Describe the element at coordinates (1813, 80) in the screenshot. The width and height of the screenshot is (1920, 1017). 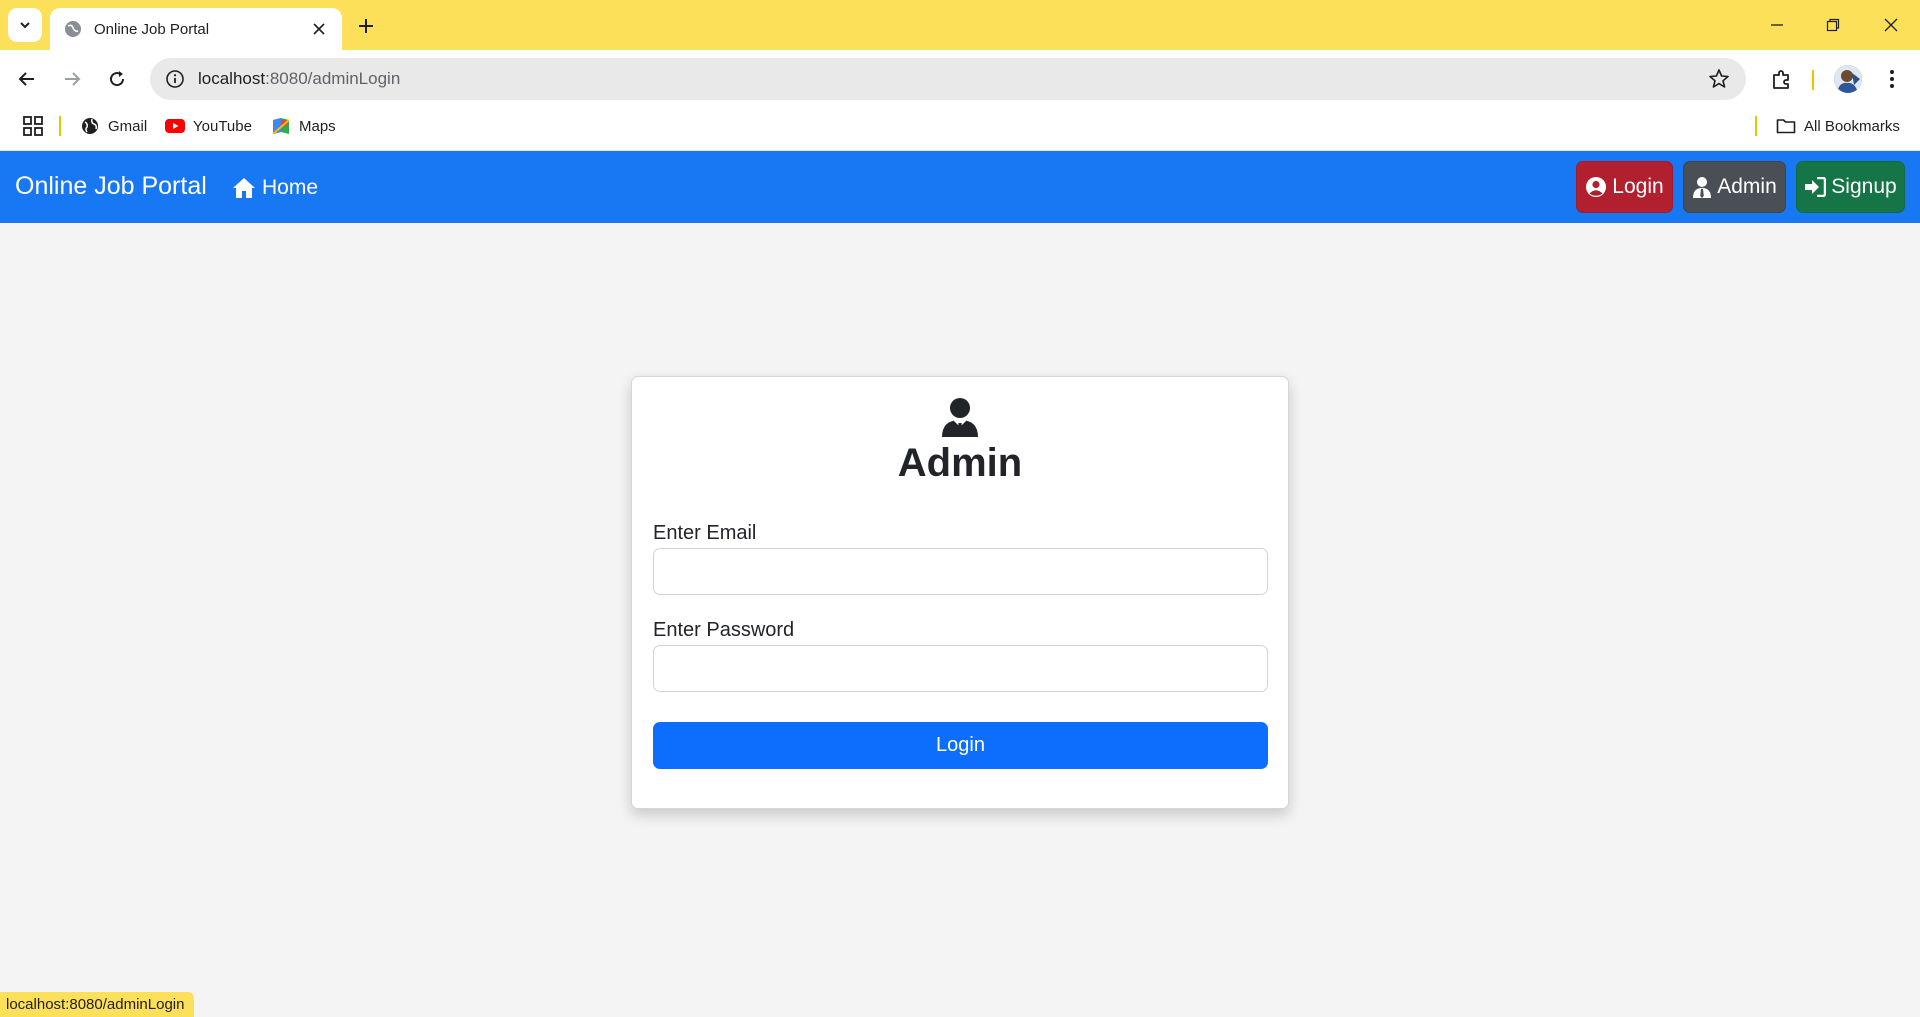
I see `toolbar-divider` at that location.